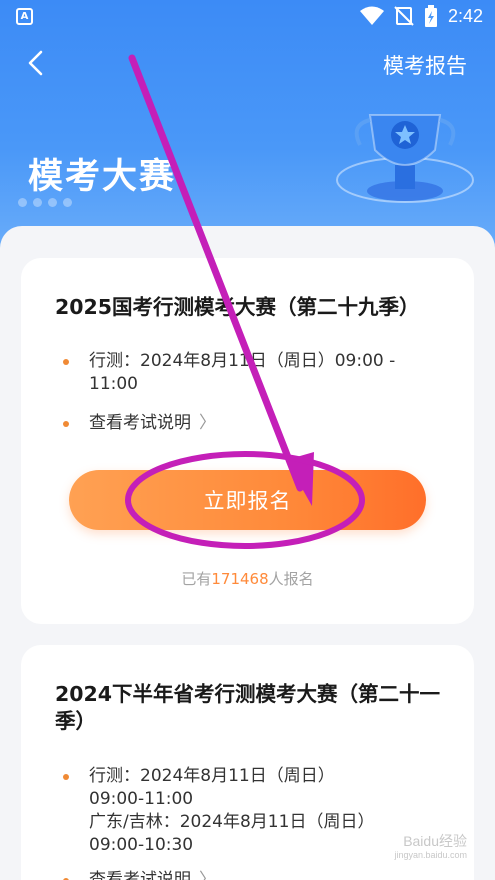 The image size is (495, 880). Describe the element at coordinates (247, 17) in the screenshot. I see `status-bar: A 2:42` at that location.